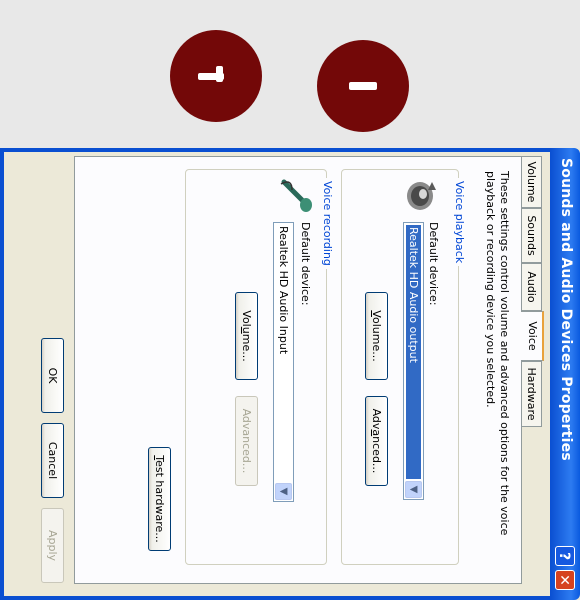  I want to click on help-button: ?, so click(565, 556).